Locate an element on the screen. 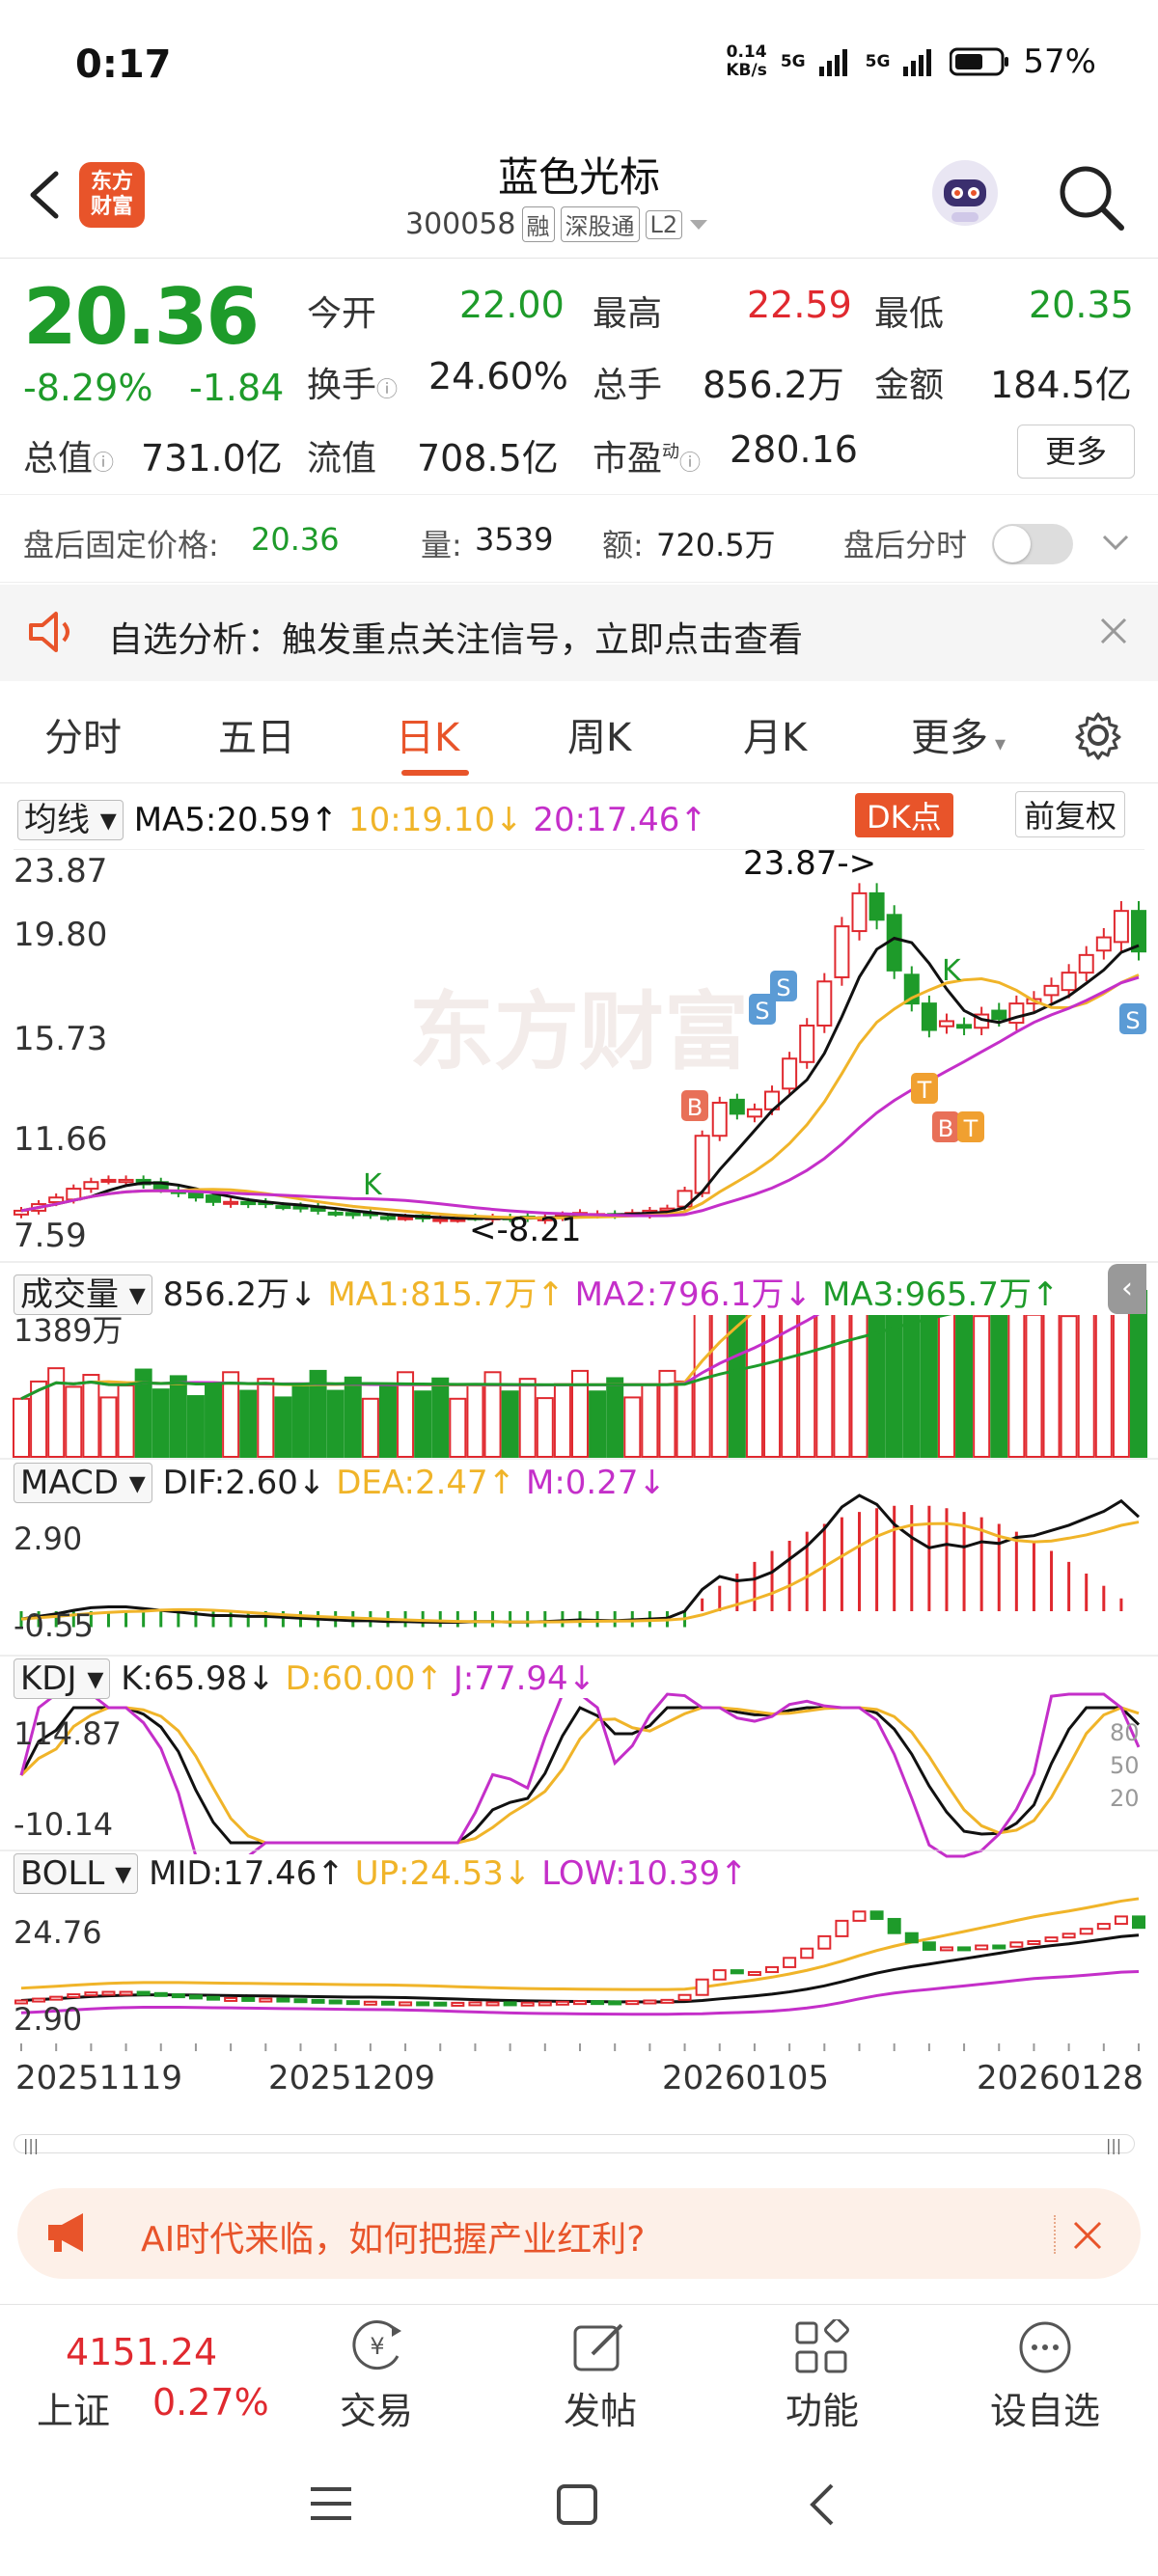  add-watchlist-label: 设自选 is located at coordinates (1045, 2407).